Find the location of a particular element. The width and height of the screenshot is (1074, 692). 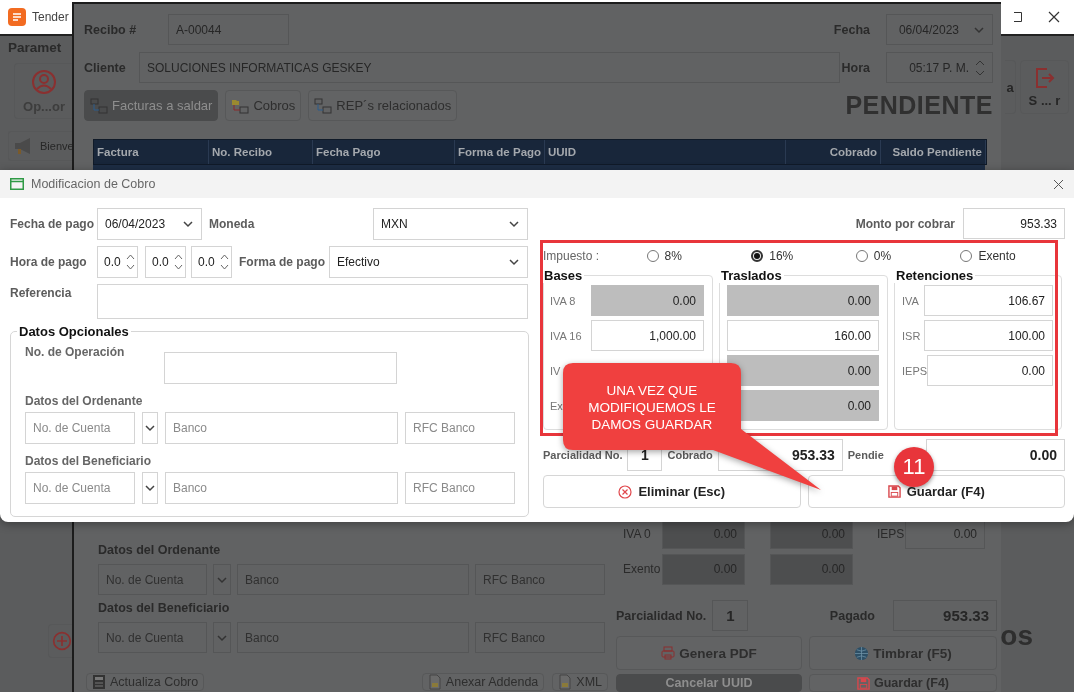

field-label: IVA 16 is located at coordinates (566, 335).